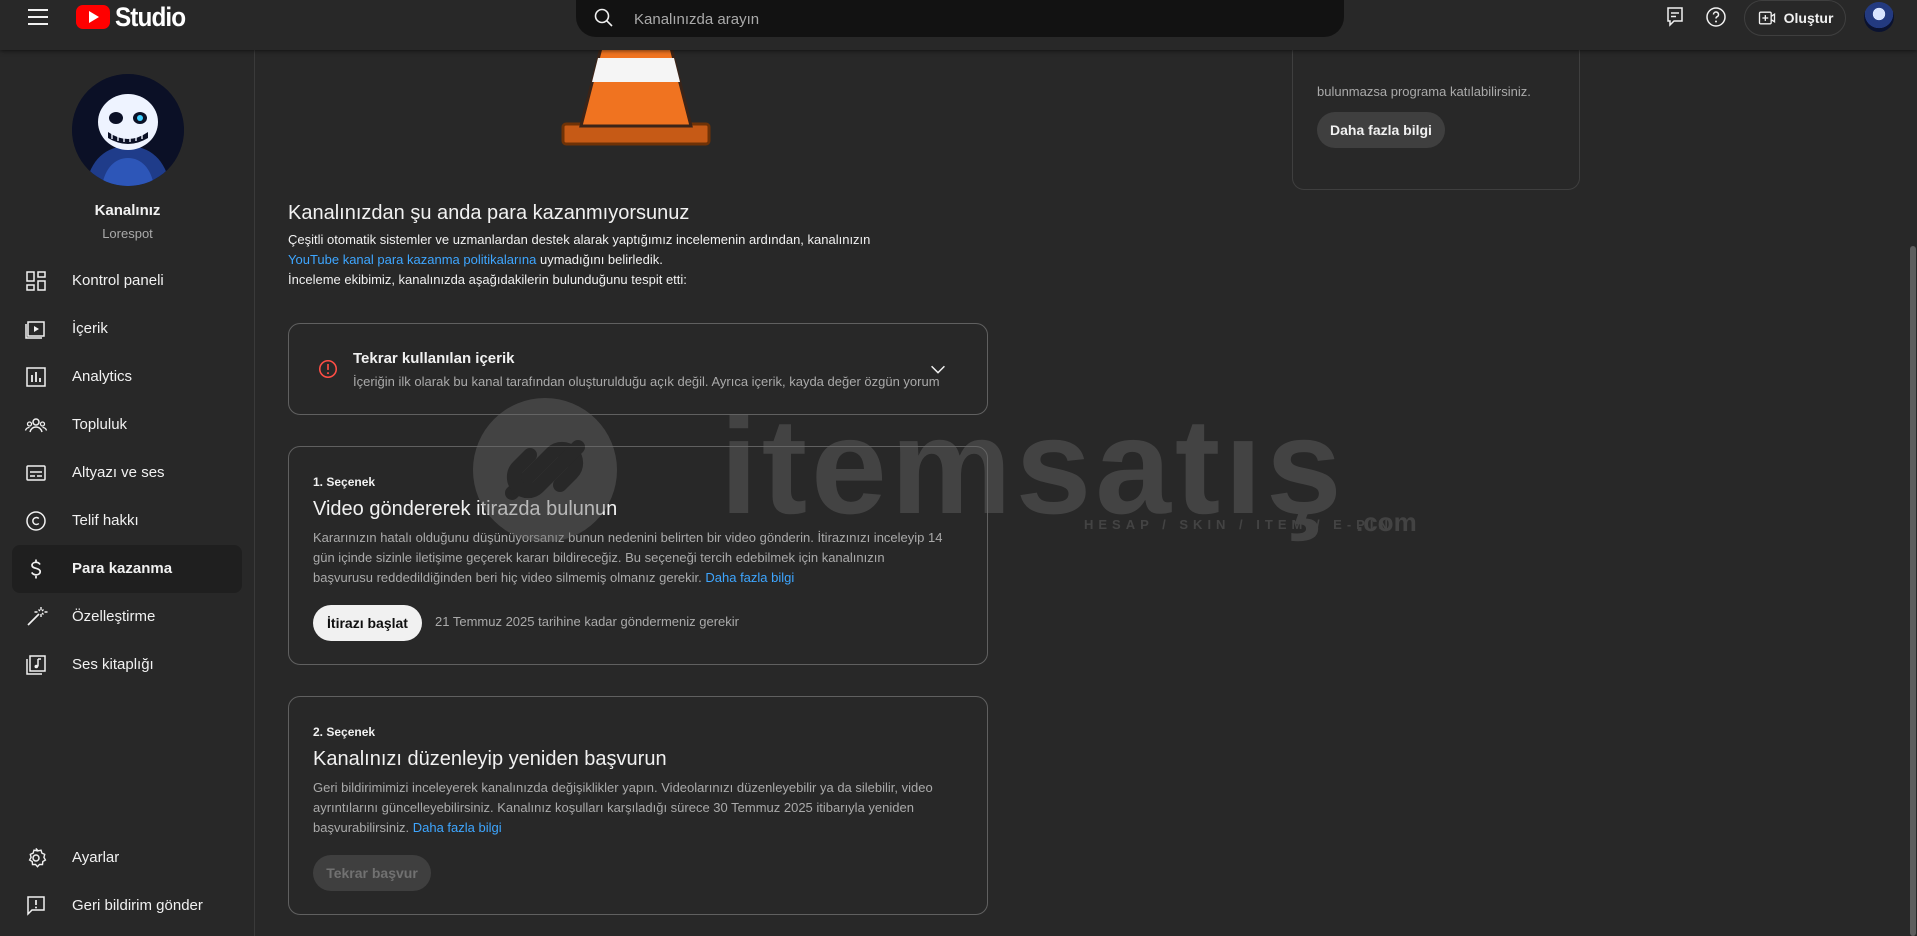 This screenshot has width=1917, height=936. Describe the element at coordinates (36, 906) in the screenshot. I see `feedback-icon` at that location.